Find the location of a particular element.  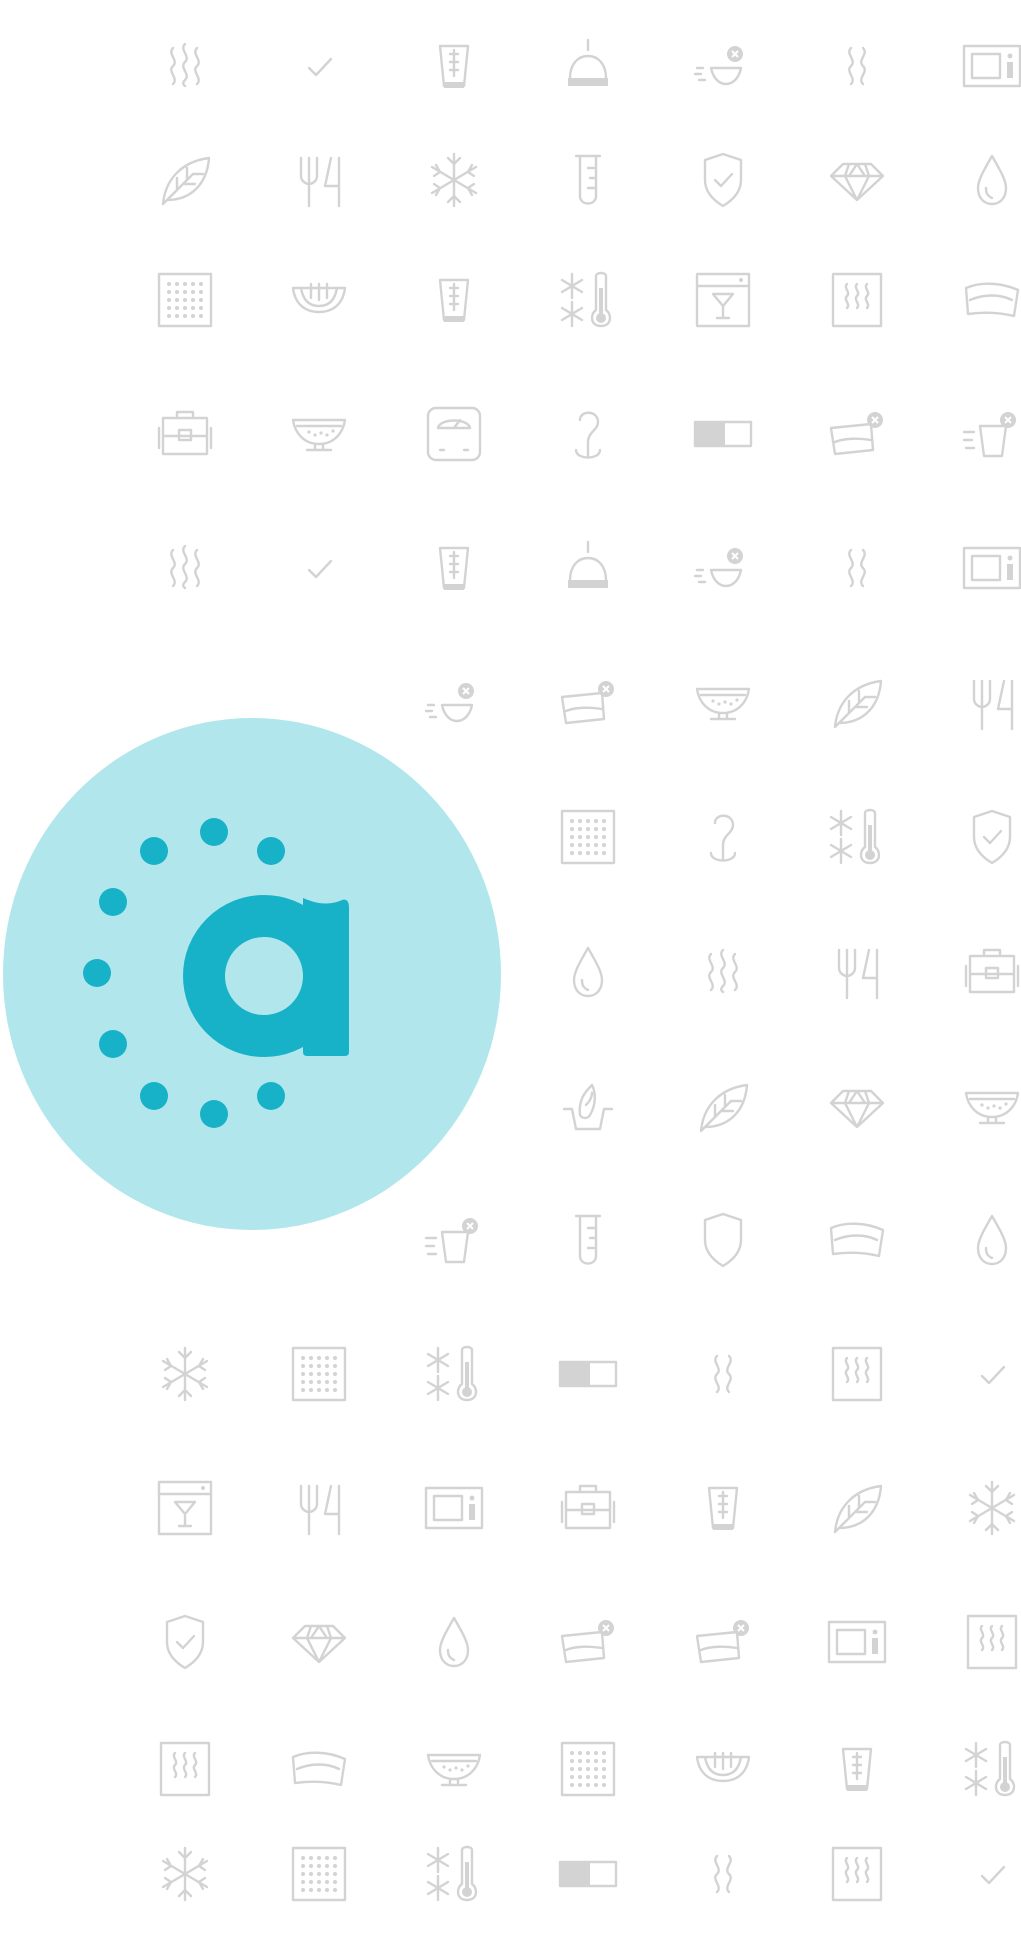

scale-icon is located at coordinates (454, 434).